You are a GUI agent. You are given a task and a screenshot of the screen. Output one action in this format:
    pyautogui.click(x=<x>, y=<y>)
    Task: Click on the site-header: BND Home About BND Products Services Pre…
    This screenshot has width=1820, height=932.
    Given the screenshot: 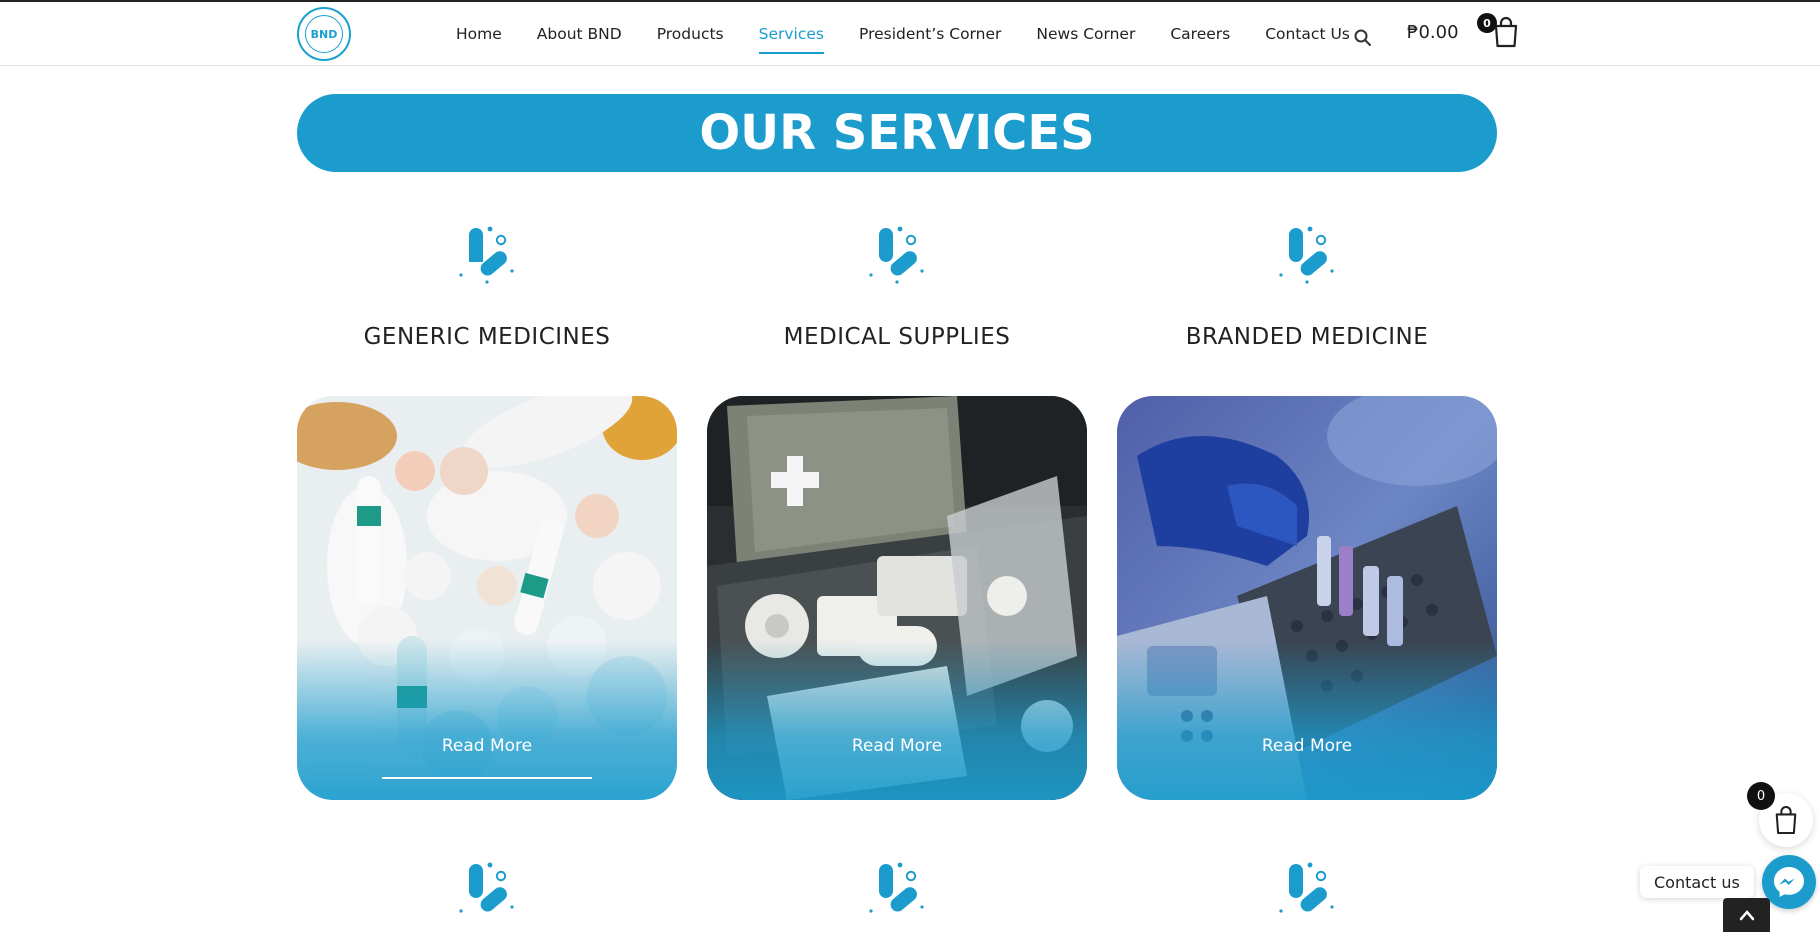 What is the action you would take?
    pyautogui.click(x=910, y=34)
    